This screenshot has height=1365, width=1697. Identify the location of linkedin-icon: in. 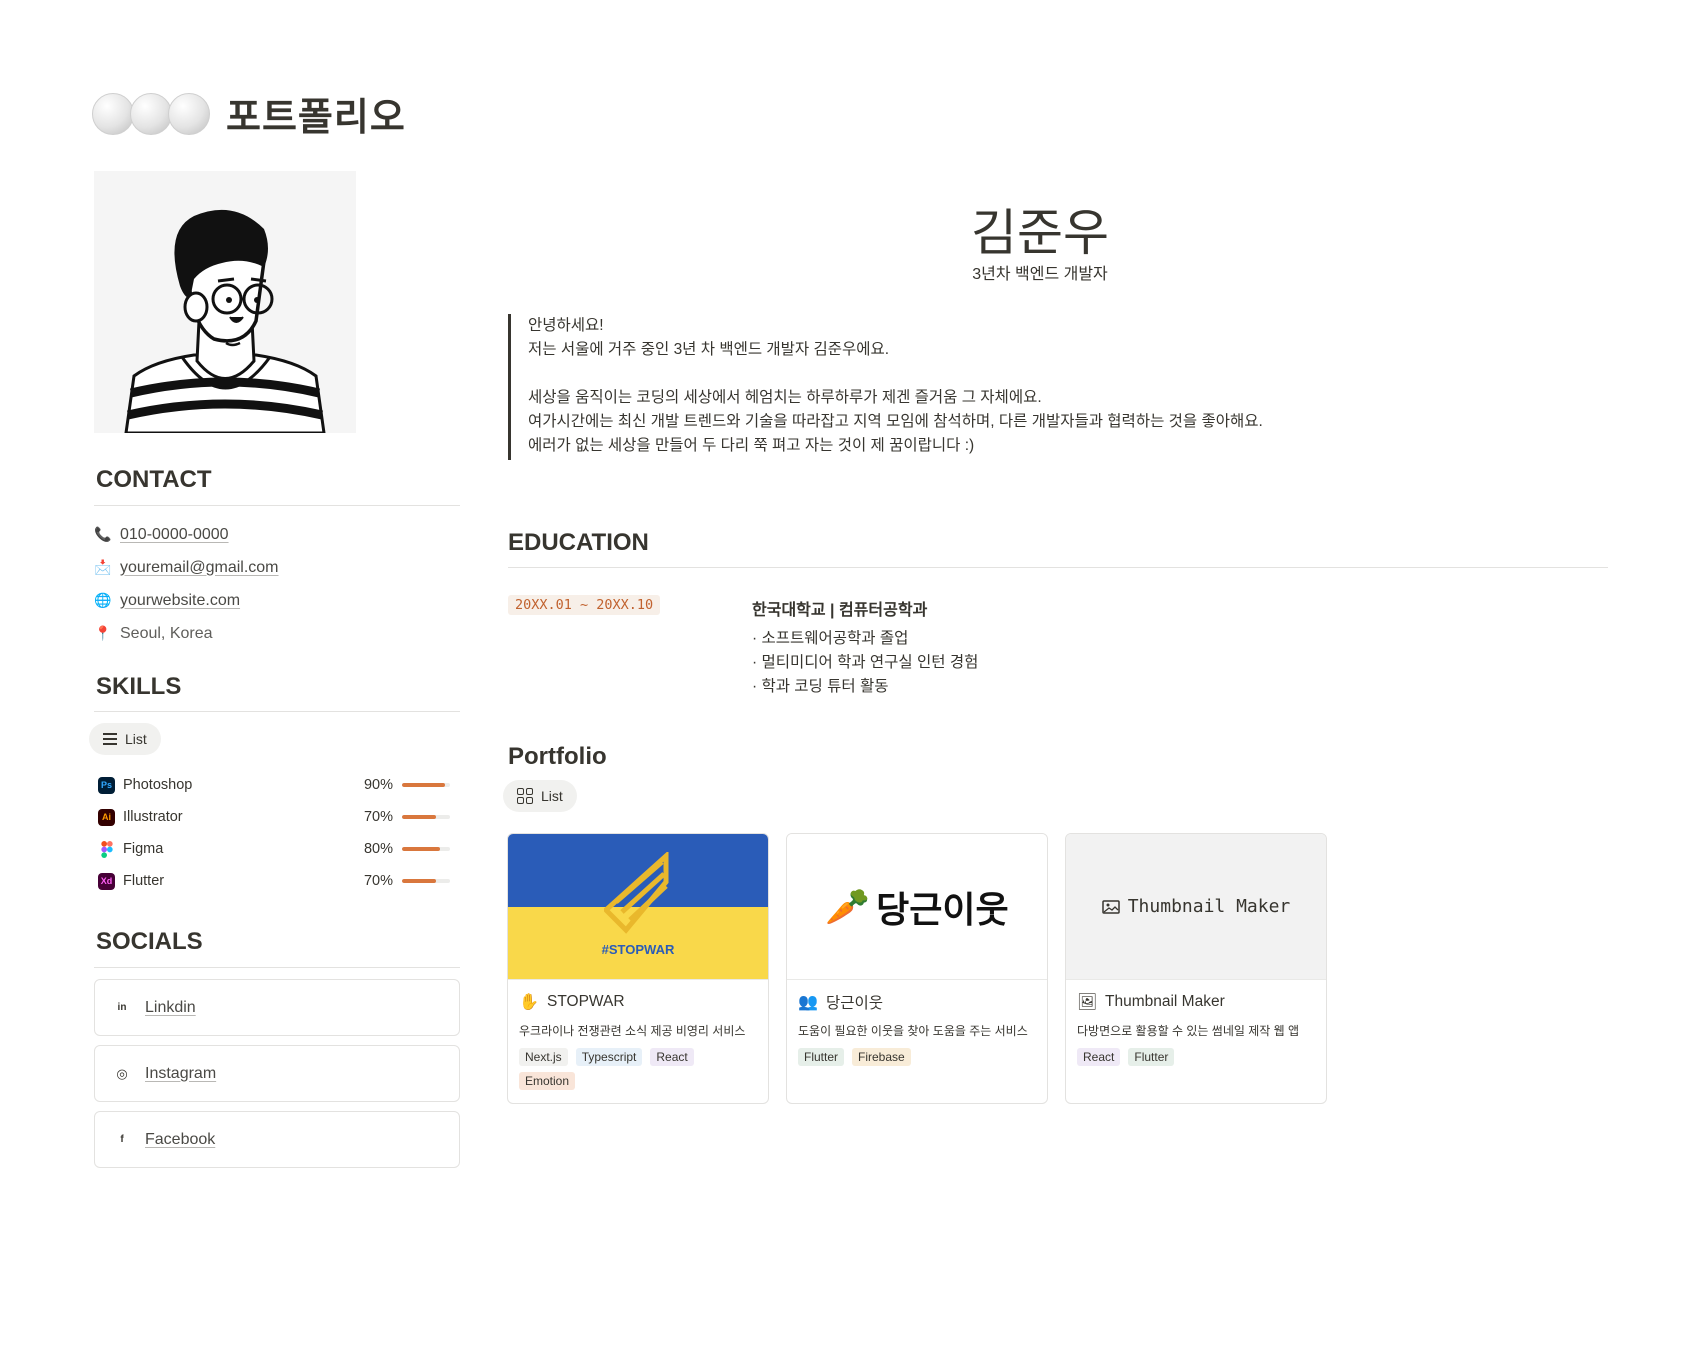
(122, 1007).